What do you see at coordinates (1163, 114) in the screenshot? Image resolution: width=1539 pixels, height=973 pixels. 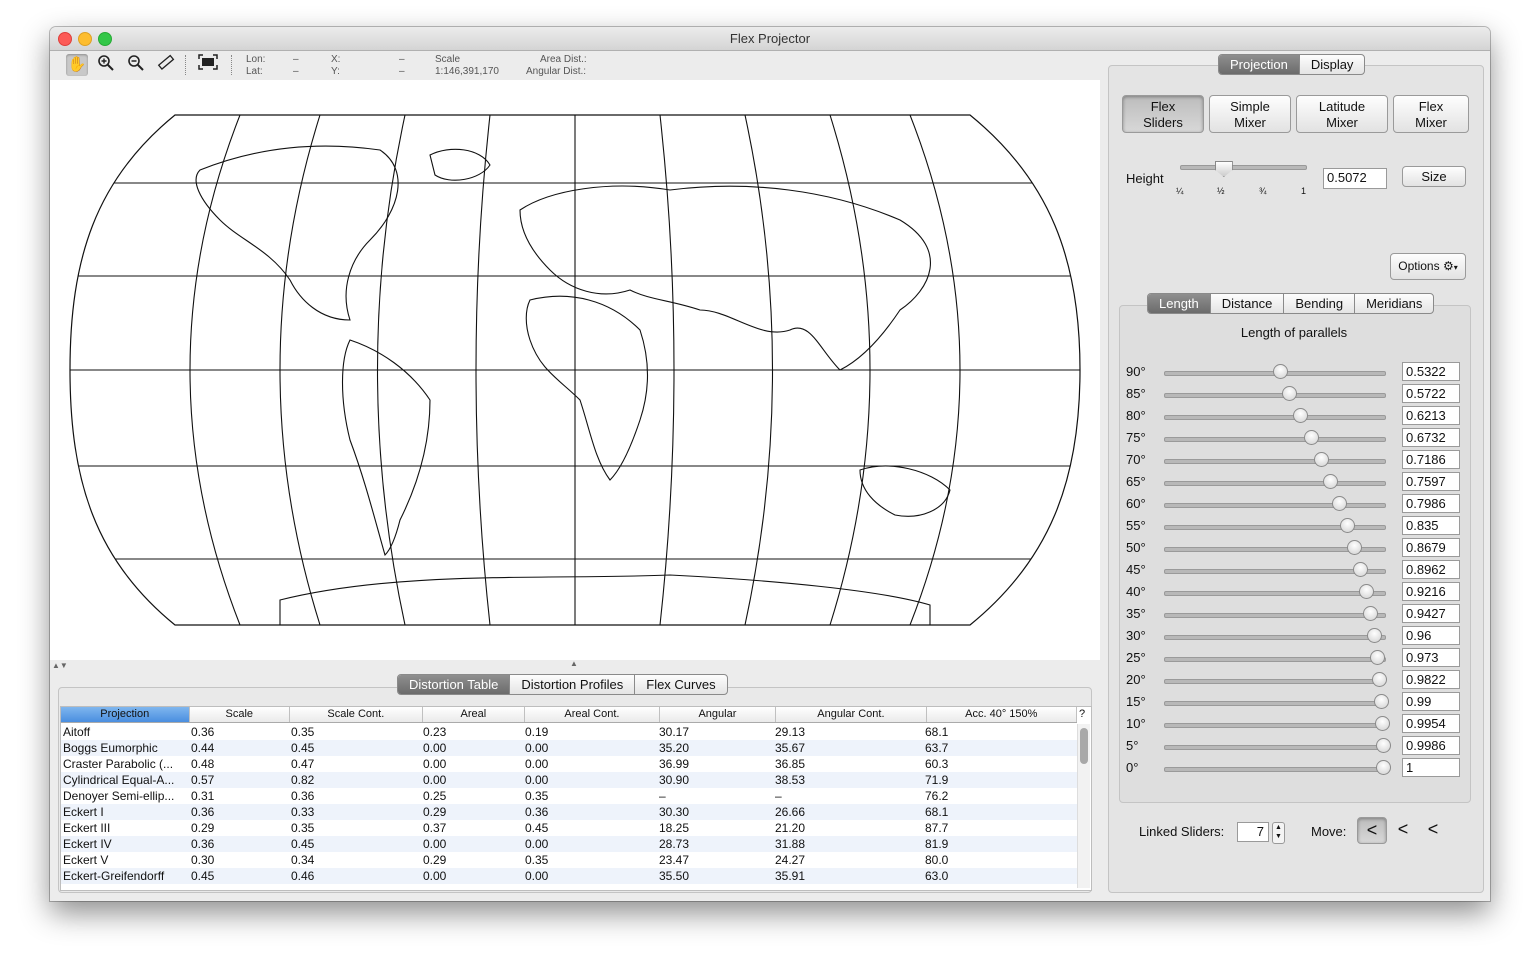 I see `flex-sliders-button: Flex Sliders` at bounding box center [1163, 114].